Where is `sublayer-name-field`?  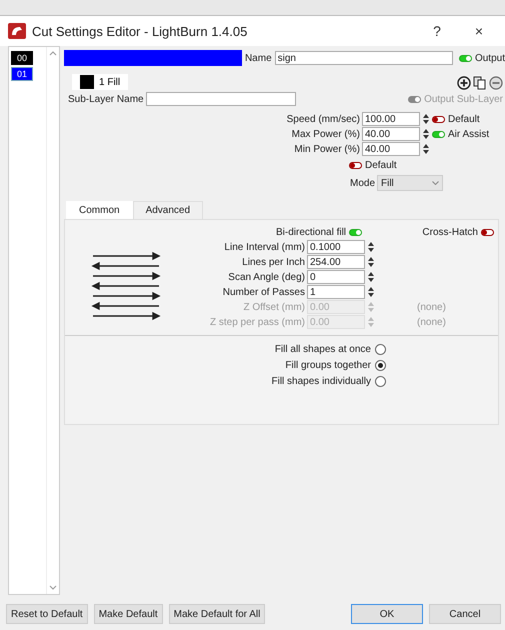 sublayer-name-field is located at coordinates (221, 99).